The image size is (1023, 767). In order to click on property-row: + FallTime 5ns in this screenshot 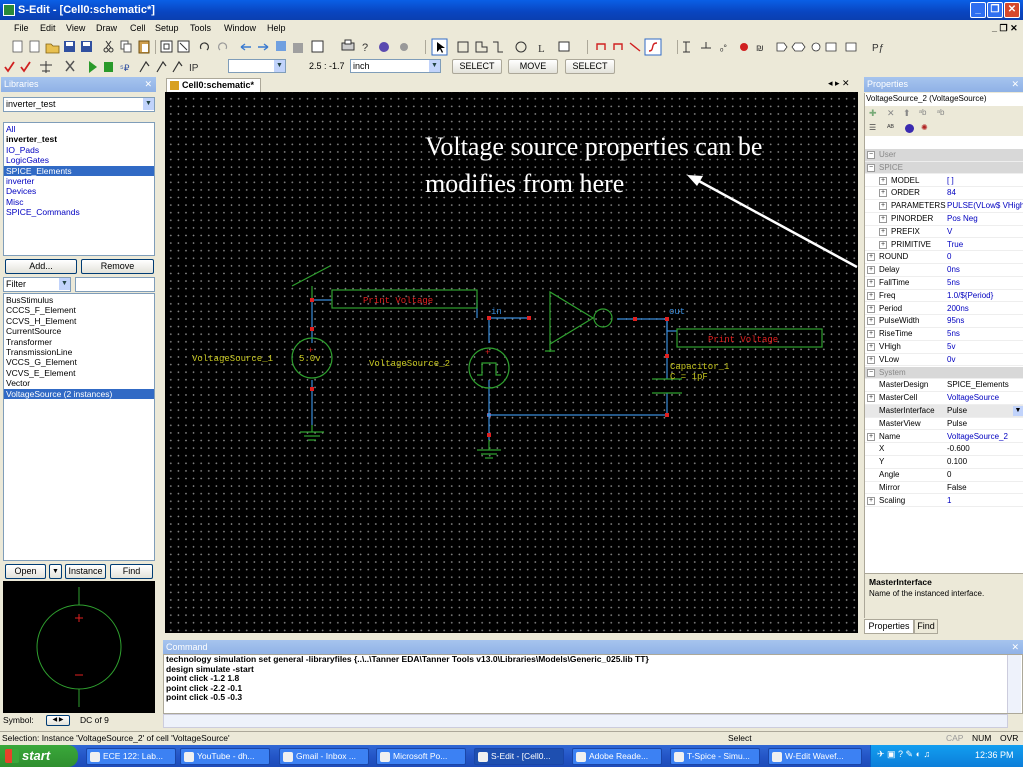, I will do `click(944, 283)`.